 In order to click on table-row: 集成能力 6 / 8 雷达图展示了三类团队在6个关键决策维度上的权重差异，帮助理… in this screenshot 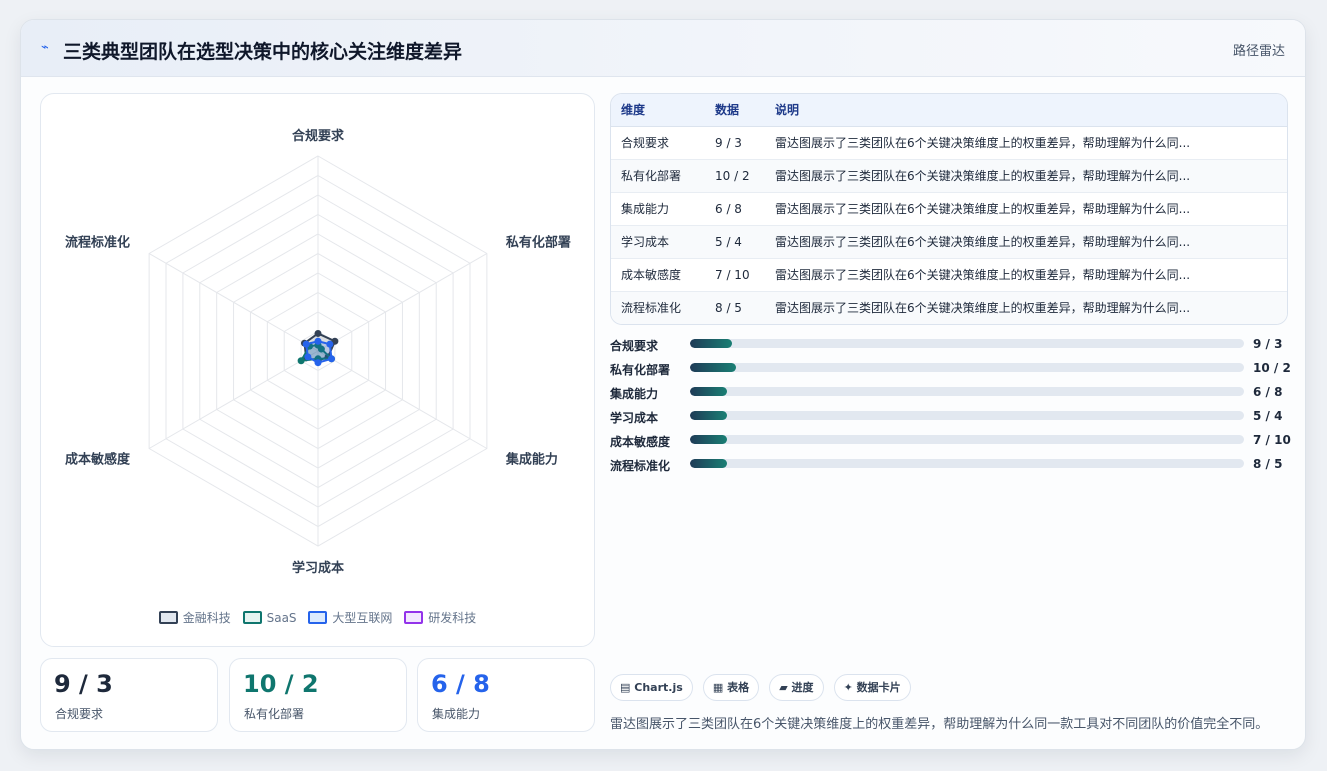, I will do `click(949, 209)`.